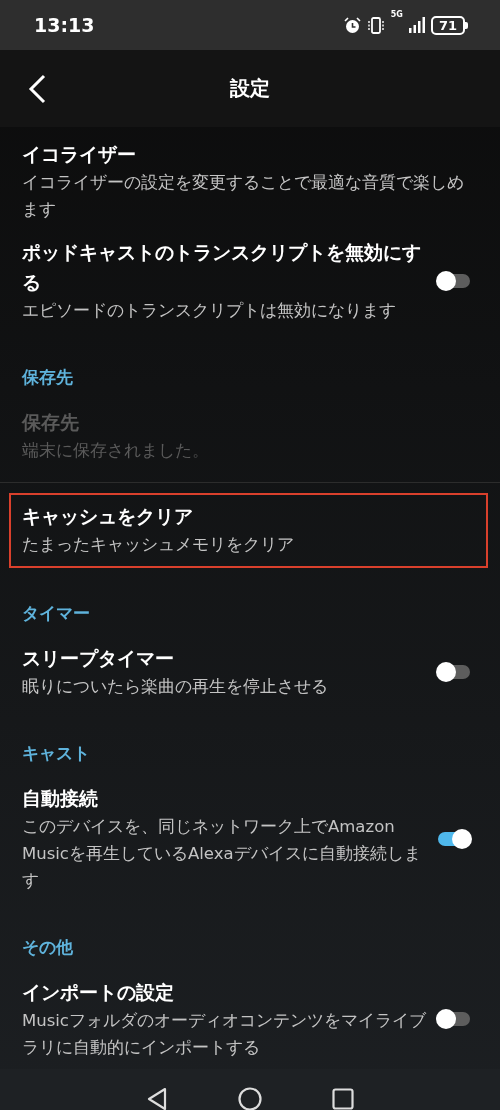 This screenshot has height=1110, width=500. I want to click on section-header: タイマー, so click(56, 613).